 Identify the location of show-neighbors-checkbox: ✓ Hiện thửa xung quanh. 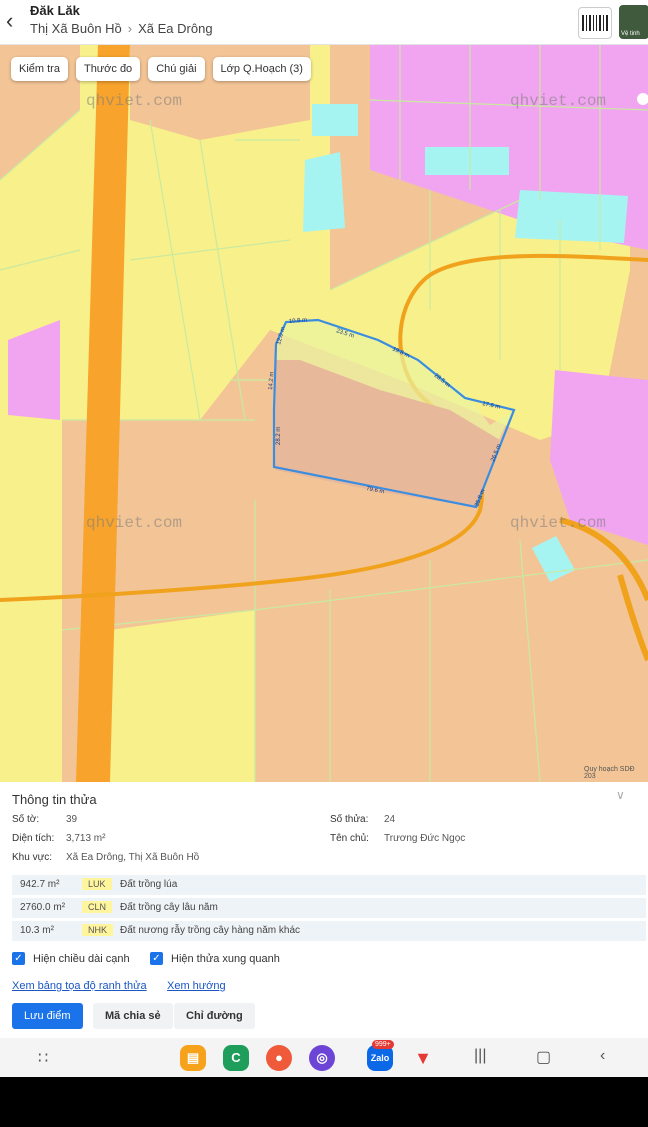
(215, 958).